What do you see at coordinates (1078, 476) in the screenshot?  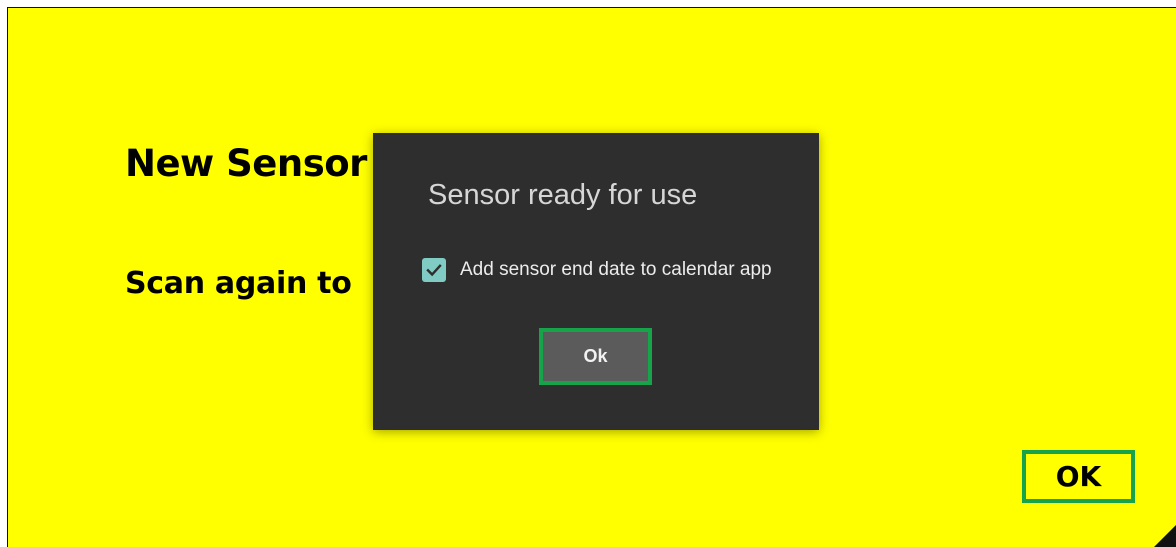 I see `background-ok-button: OK` at bounding box center [1078, 476].